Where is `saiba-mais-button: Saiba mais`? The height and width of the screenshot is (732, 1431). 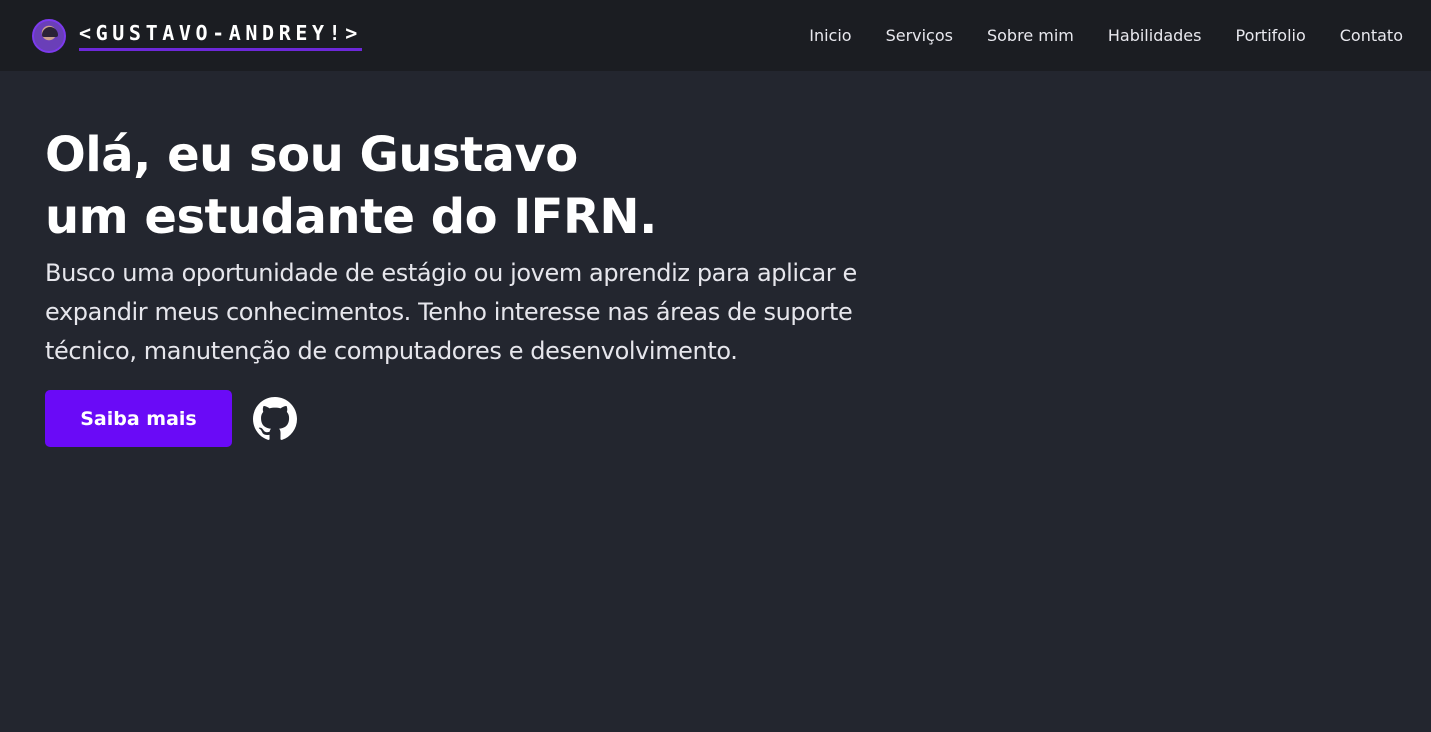 saiba-mais-button: Saiba mais is located at coordinates (138, 418).